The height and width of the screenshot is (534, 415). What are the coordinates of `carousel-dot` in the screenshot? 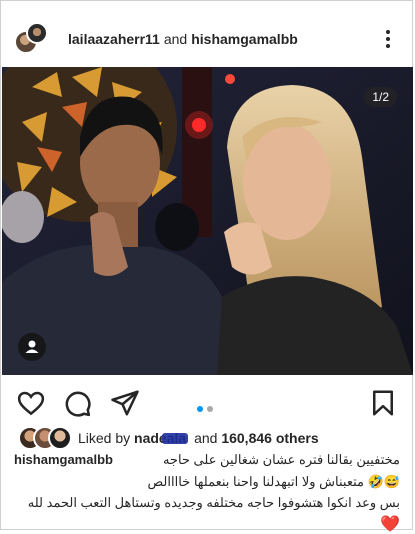 It's located at (210, 409).